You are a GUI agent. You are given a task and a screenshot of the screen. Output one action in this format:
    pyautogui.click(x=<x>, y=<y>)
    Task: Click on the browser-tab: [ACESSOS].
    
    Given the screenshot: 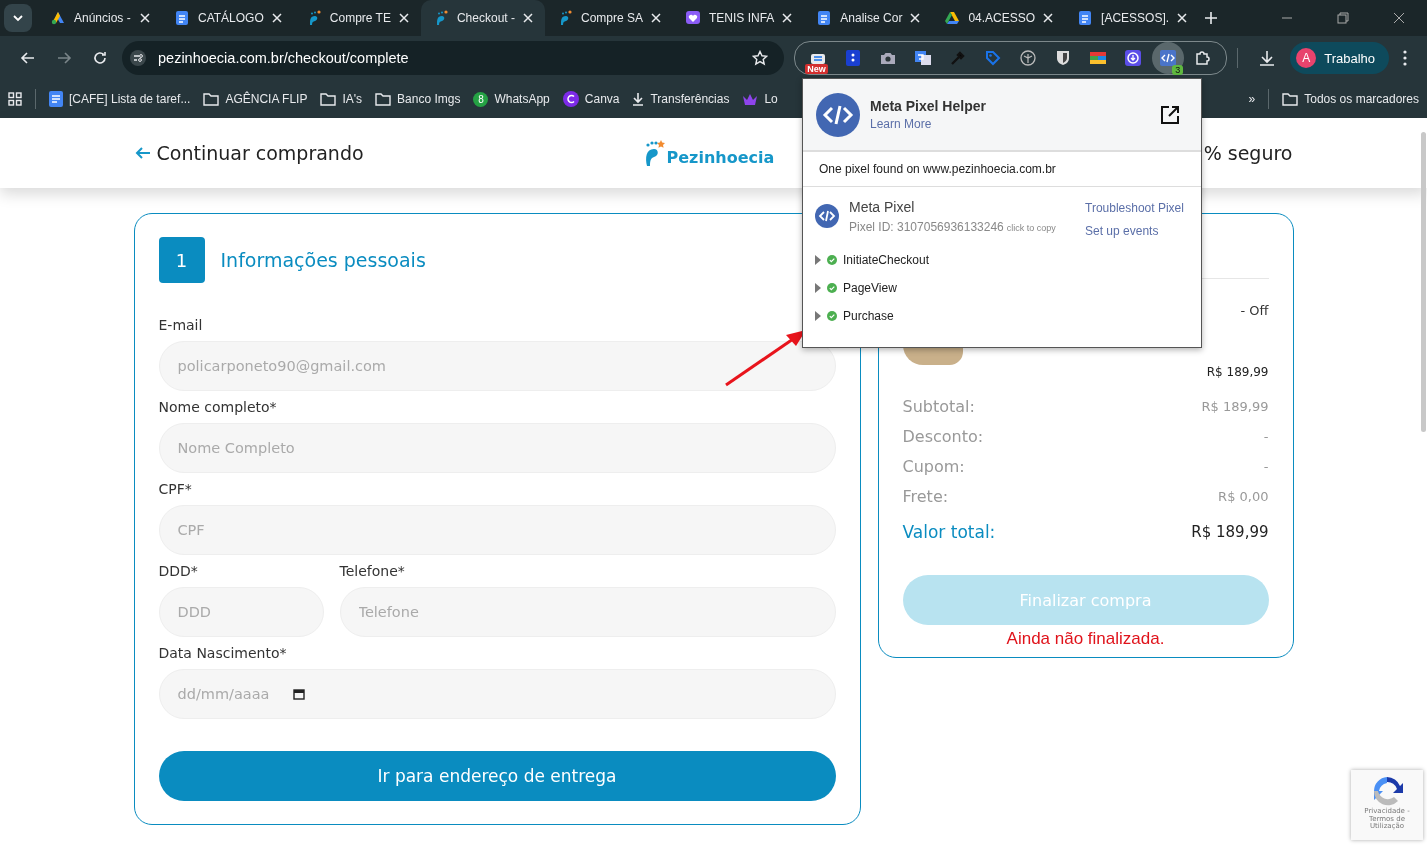 What is the action you would take?
    pyautogui.click(x=1132, y=18)
    